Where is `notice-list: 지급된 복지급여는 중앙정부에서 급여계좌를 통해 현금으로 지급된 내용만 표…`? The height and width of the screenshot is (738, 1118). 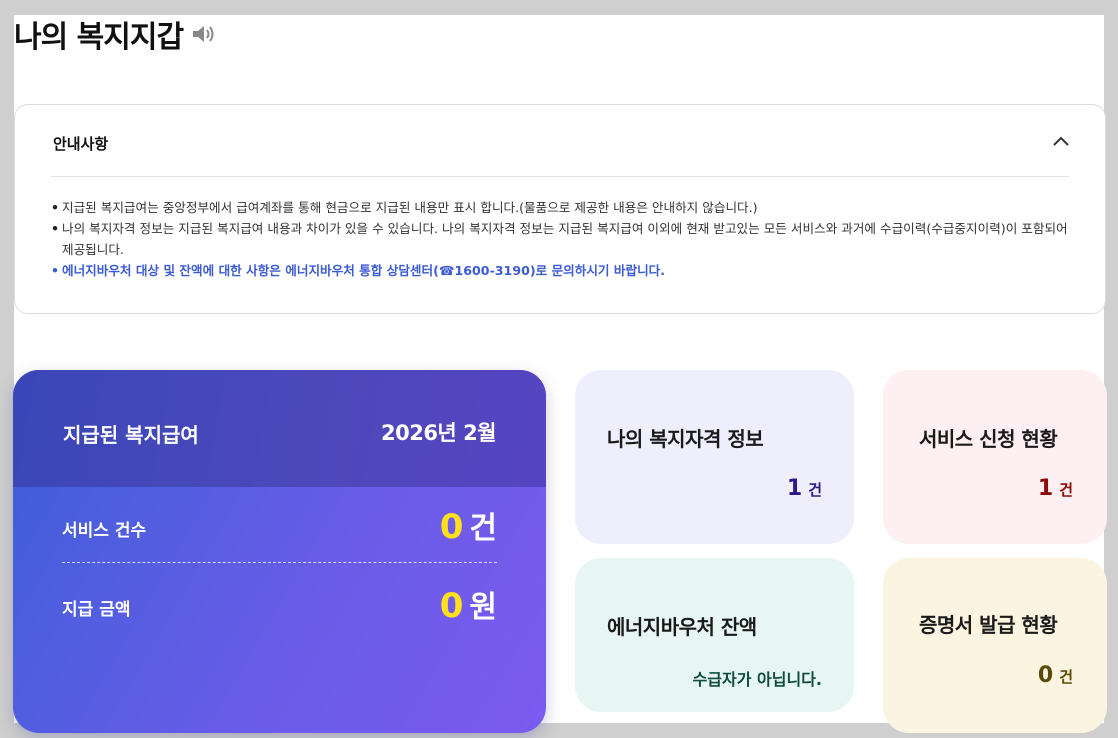 notice-list: 지급된 복지급여는 중앙정부에서 급여계좌를 통해 현금으로 지급된 내용만 표… is located at coordinates (563, 239).